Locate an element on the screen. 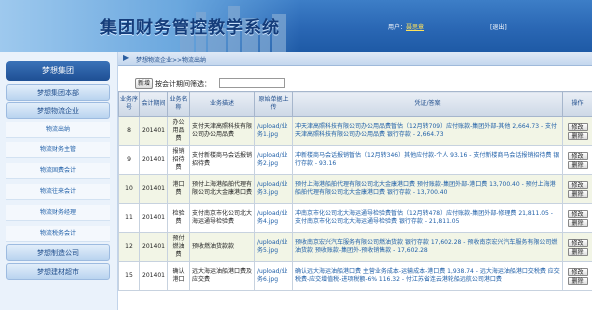 Image resolution: width=592 pixels, height=310 pixels. seq-cell: 10 is located at coordinates (129, 189).